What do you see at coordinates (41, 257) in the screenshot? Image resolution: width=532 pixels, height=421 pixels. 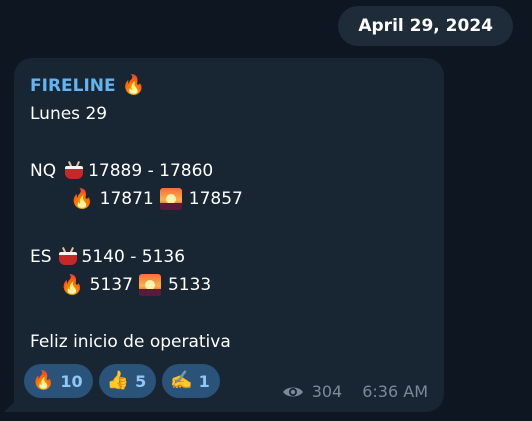 I see `es-label: ES` at bounding box center [41, 257].